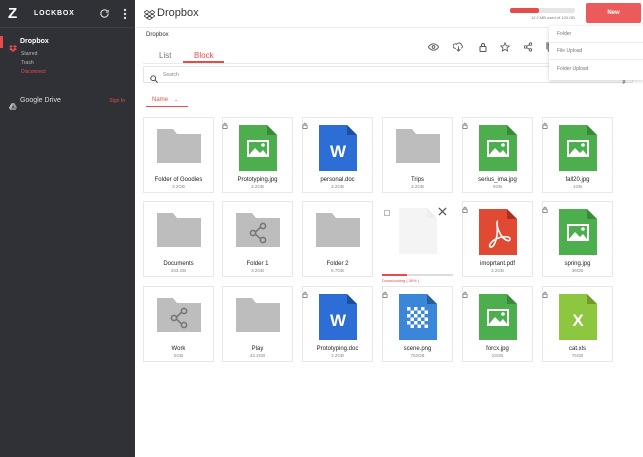 This screenshot has width=643, height=457. Describe the element at coordinates (613, 13) in the screenshot. I see `new-button: New` at that location.